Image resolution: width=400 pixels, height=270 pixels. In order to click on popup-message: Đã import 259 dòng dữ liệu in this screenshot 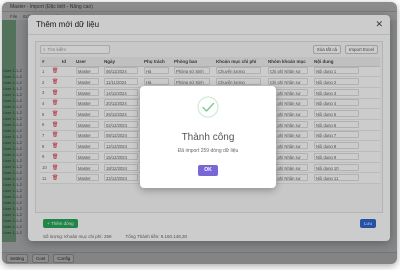, I will do `click(208, 151)`.